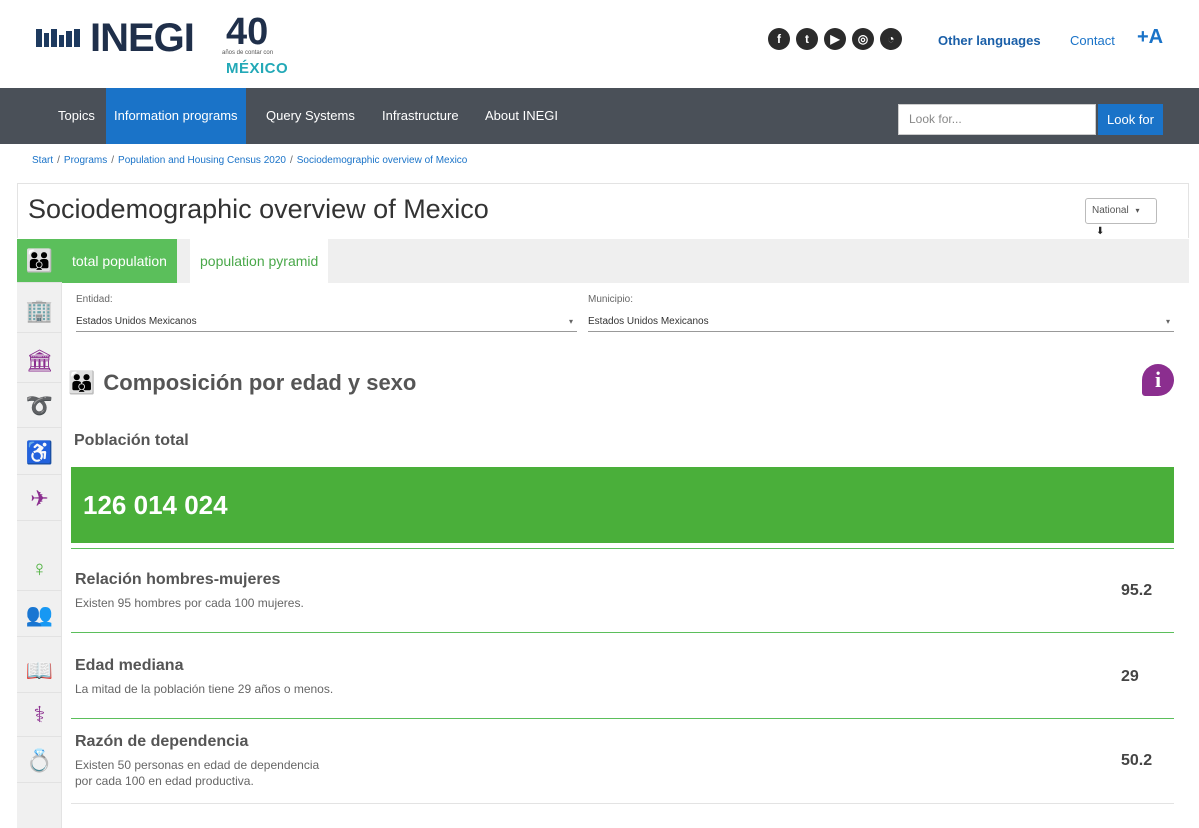  I want to click on breadcrumb-start: Start, so click(42, 160).